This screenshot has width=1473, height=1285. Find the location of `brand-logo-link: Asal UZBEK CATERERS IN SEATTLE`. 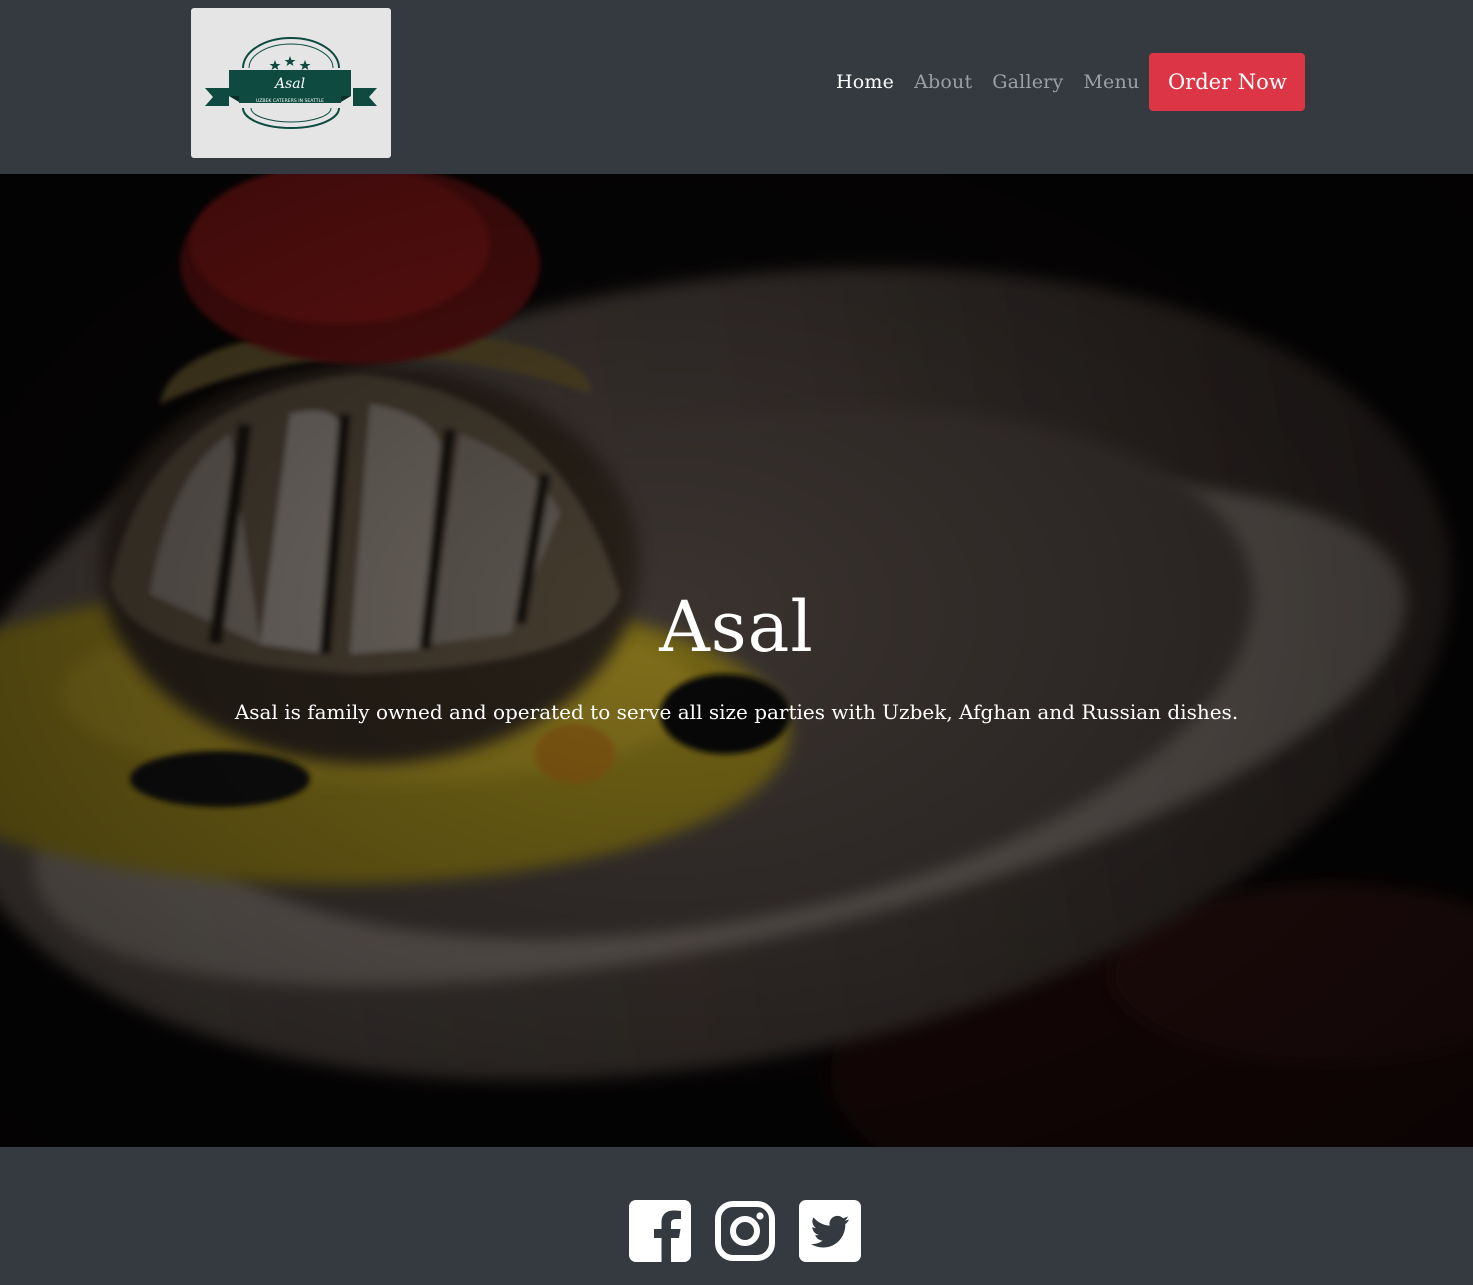

brand-logo-link: Asal UZBEK CATERERS IN SEATTLE is located at coordinates (291, 83).